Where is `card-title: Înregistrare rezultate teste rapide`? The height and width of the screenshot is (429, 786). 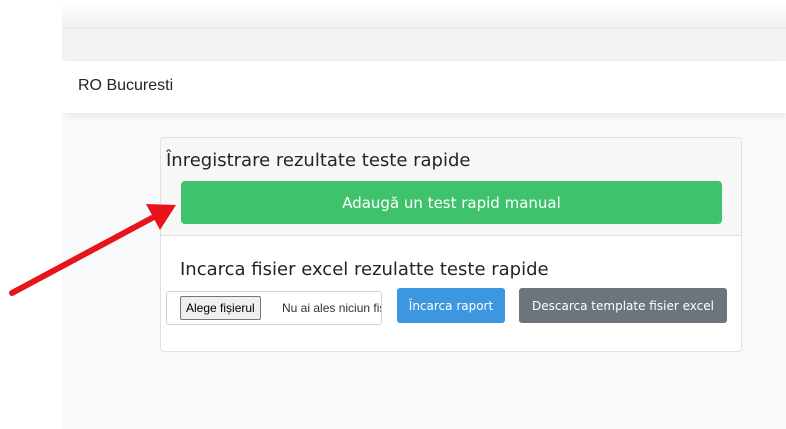
card-title: Înregistrare rezultate teste rapide is located at coordinates (318, 160).